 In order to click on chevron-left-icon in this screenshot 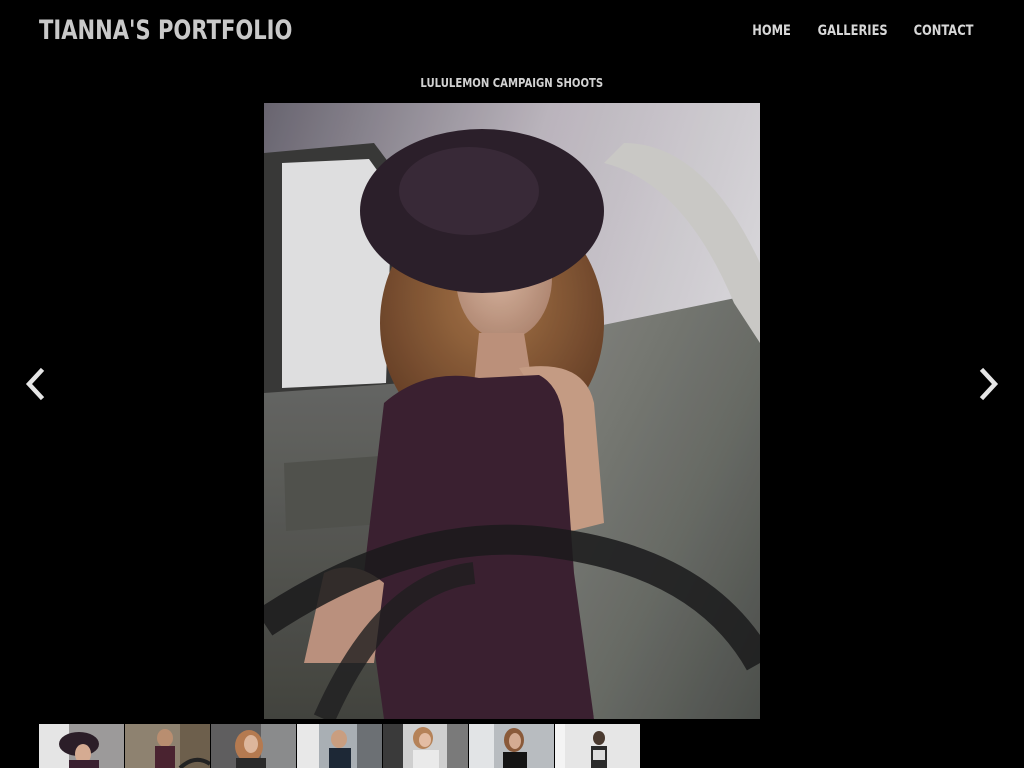, I will do `click(35, 384)`.